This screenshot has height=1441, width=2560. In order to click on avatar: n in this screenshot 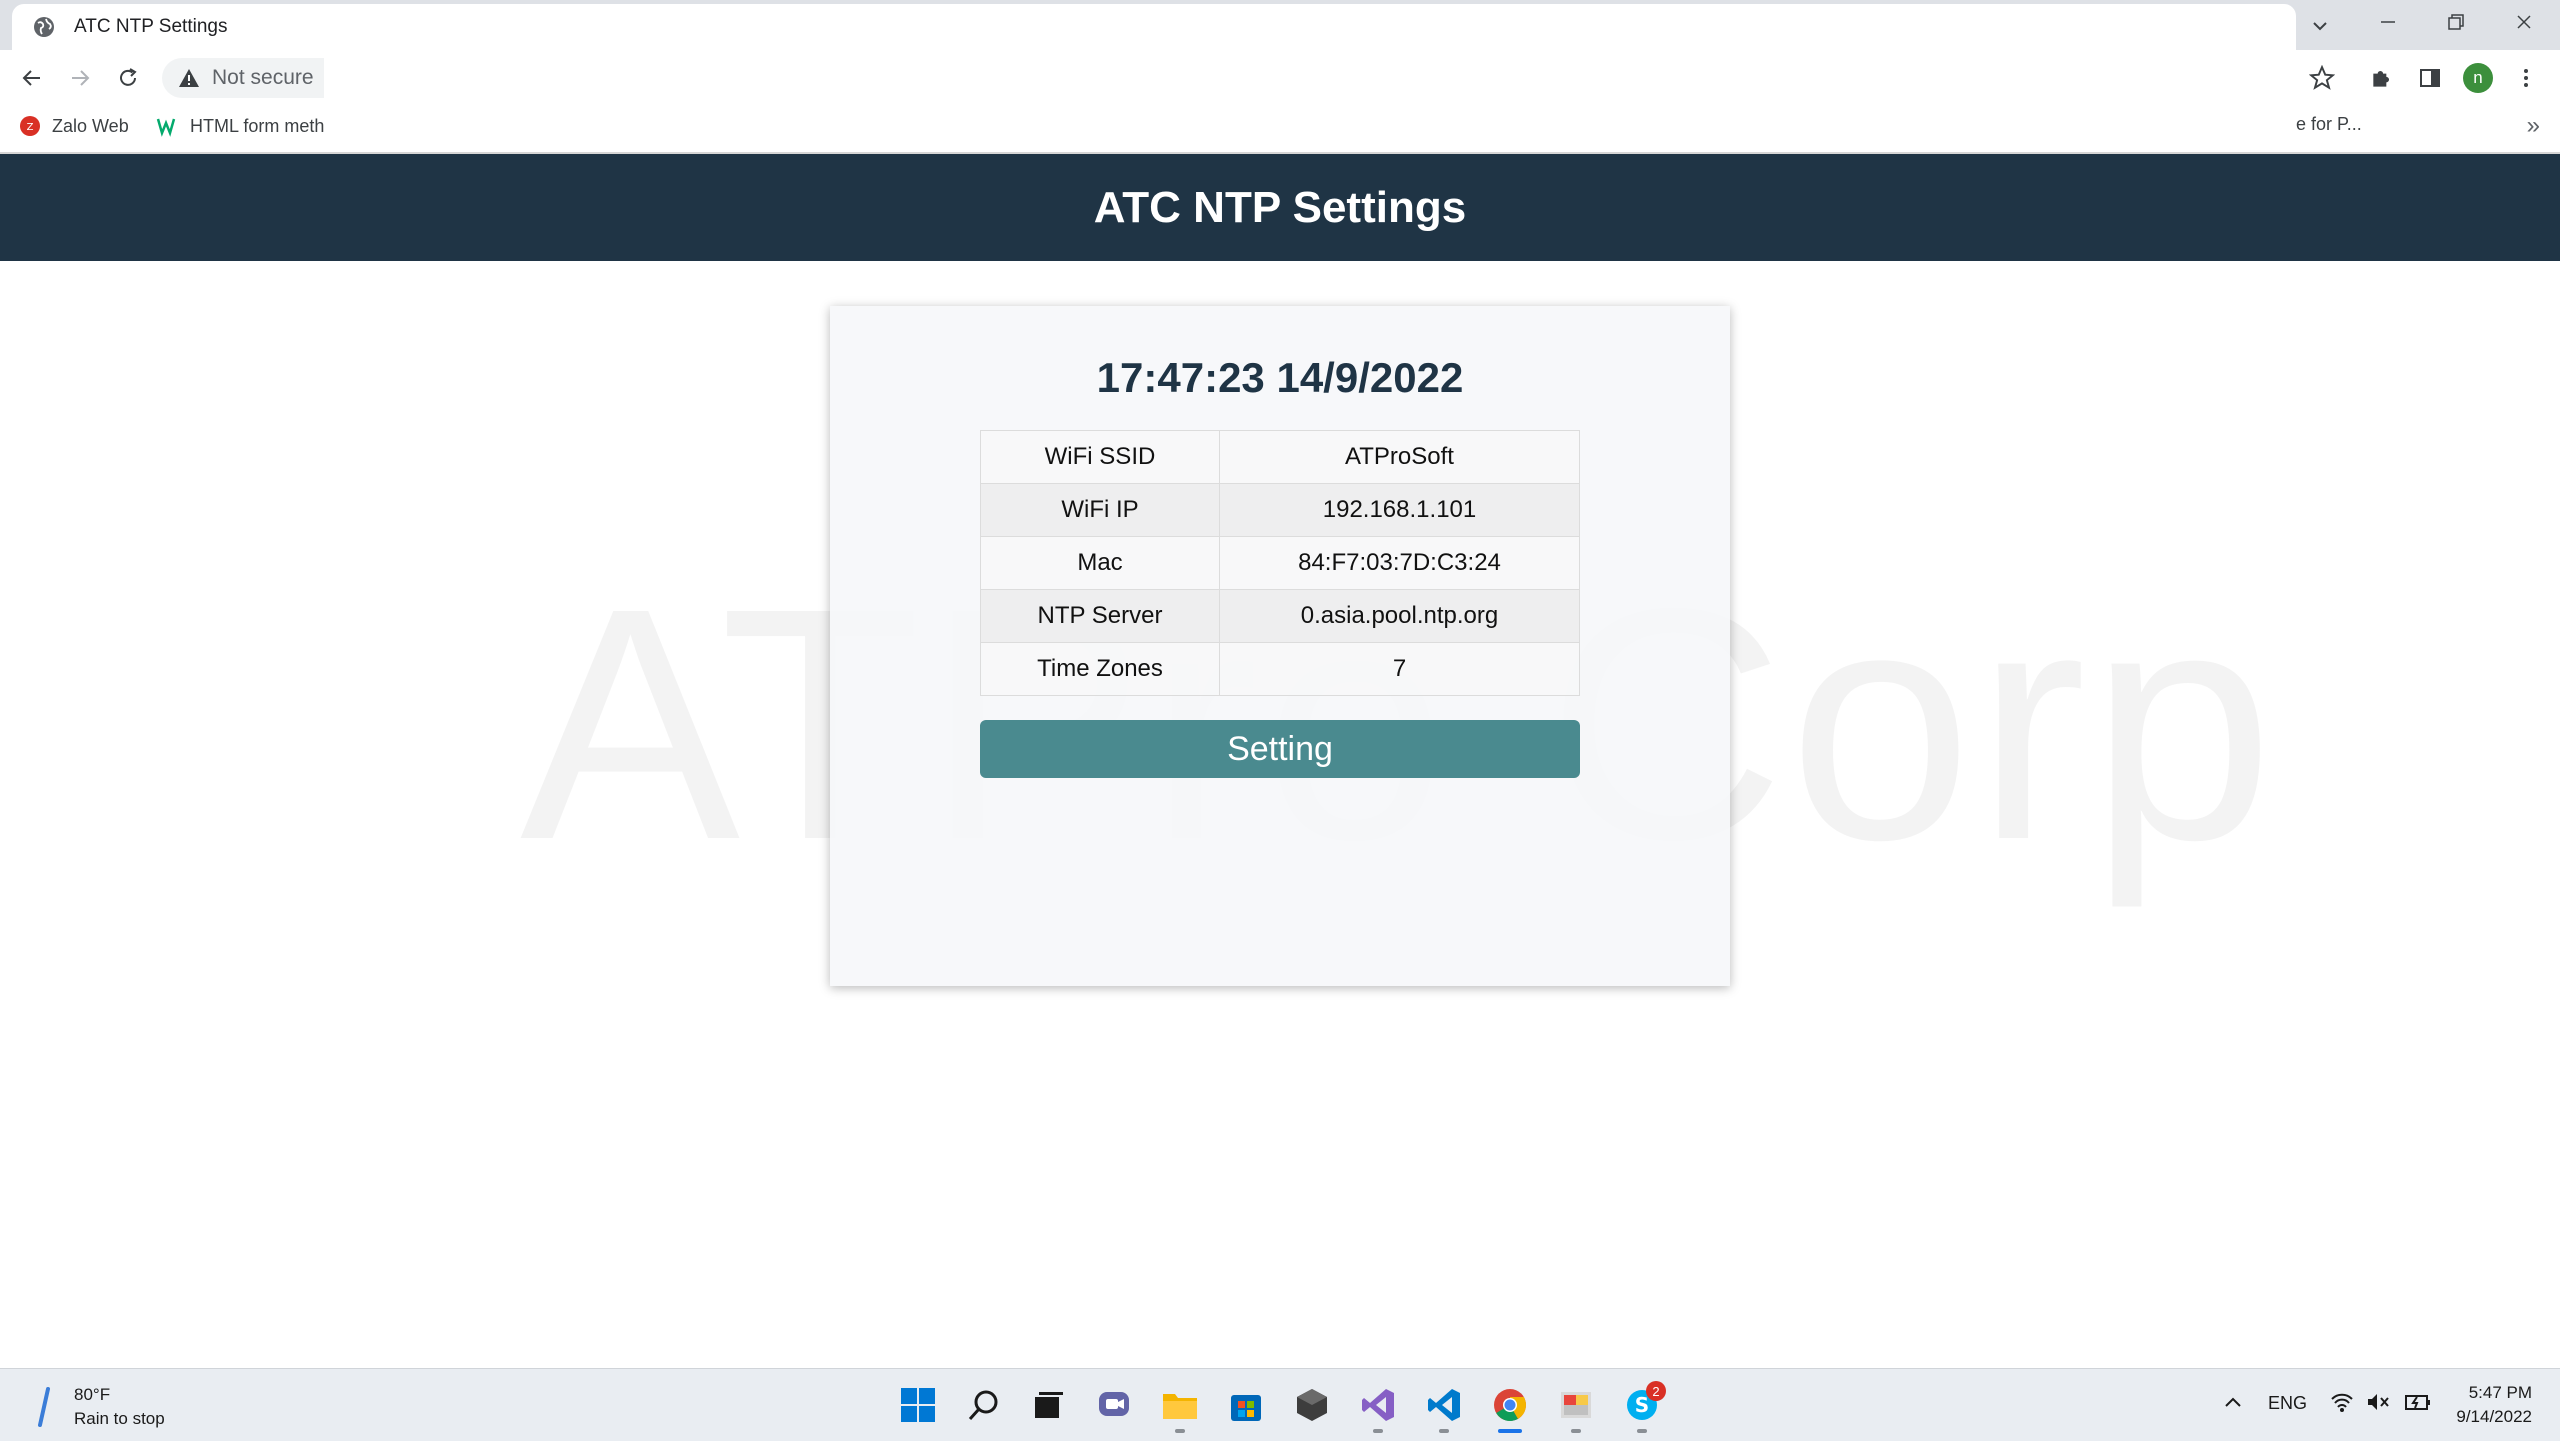, I will do `click(2478, 78)`.